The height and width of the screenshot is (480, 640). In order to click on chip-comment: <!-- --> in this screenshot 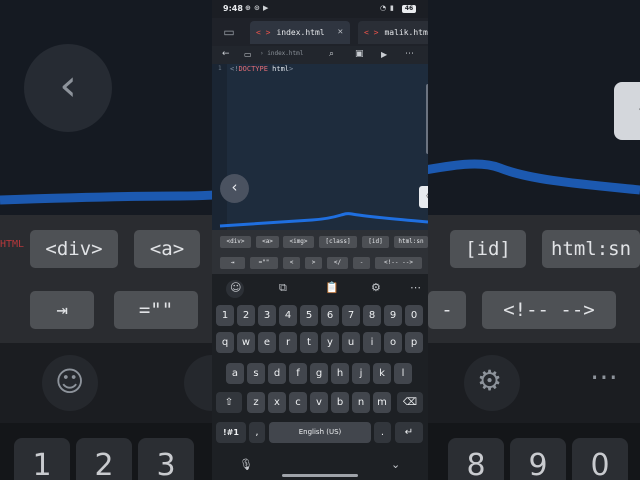, I will do `click(398, 263)`.